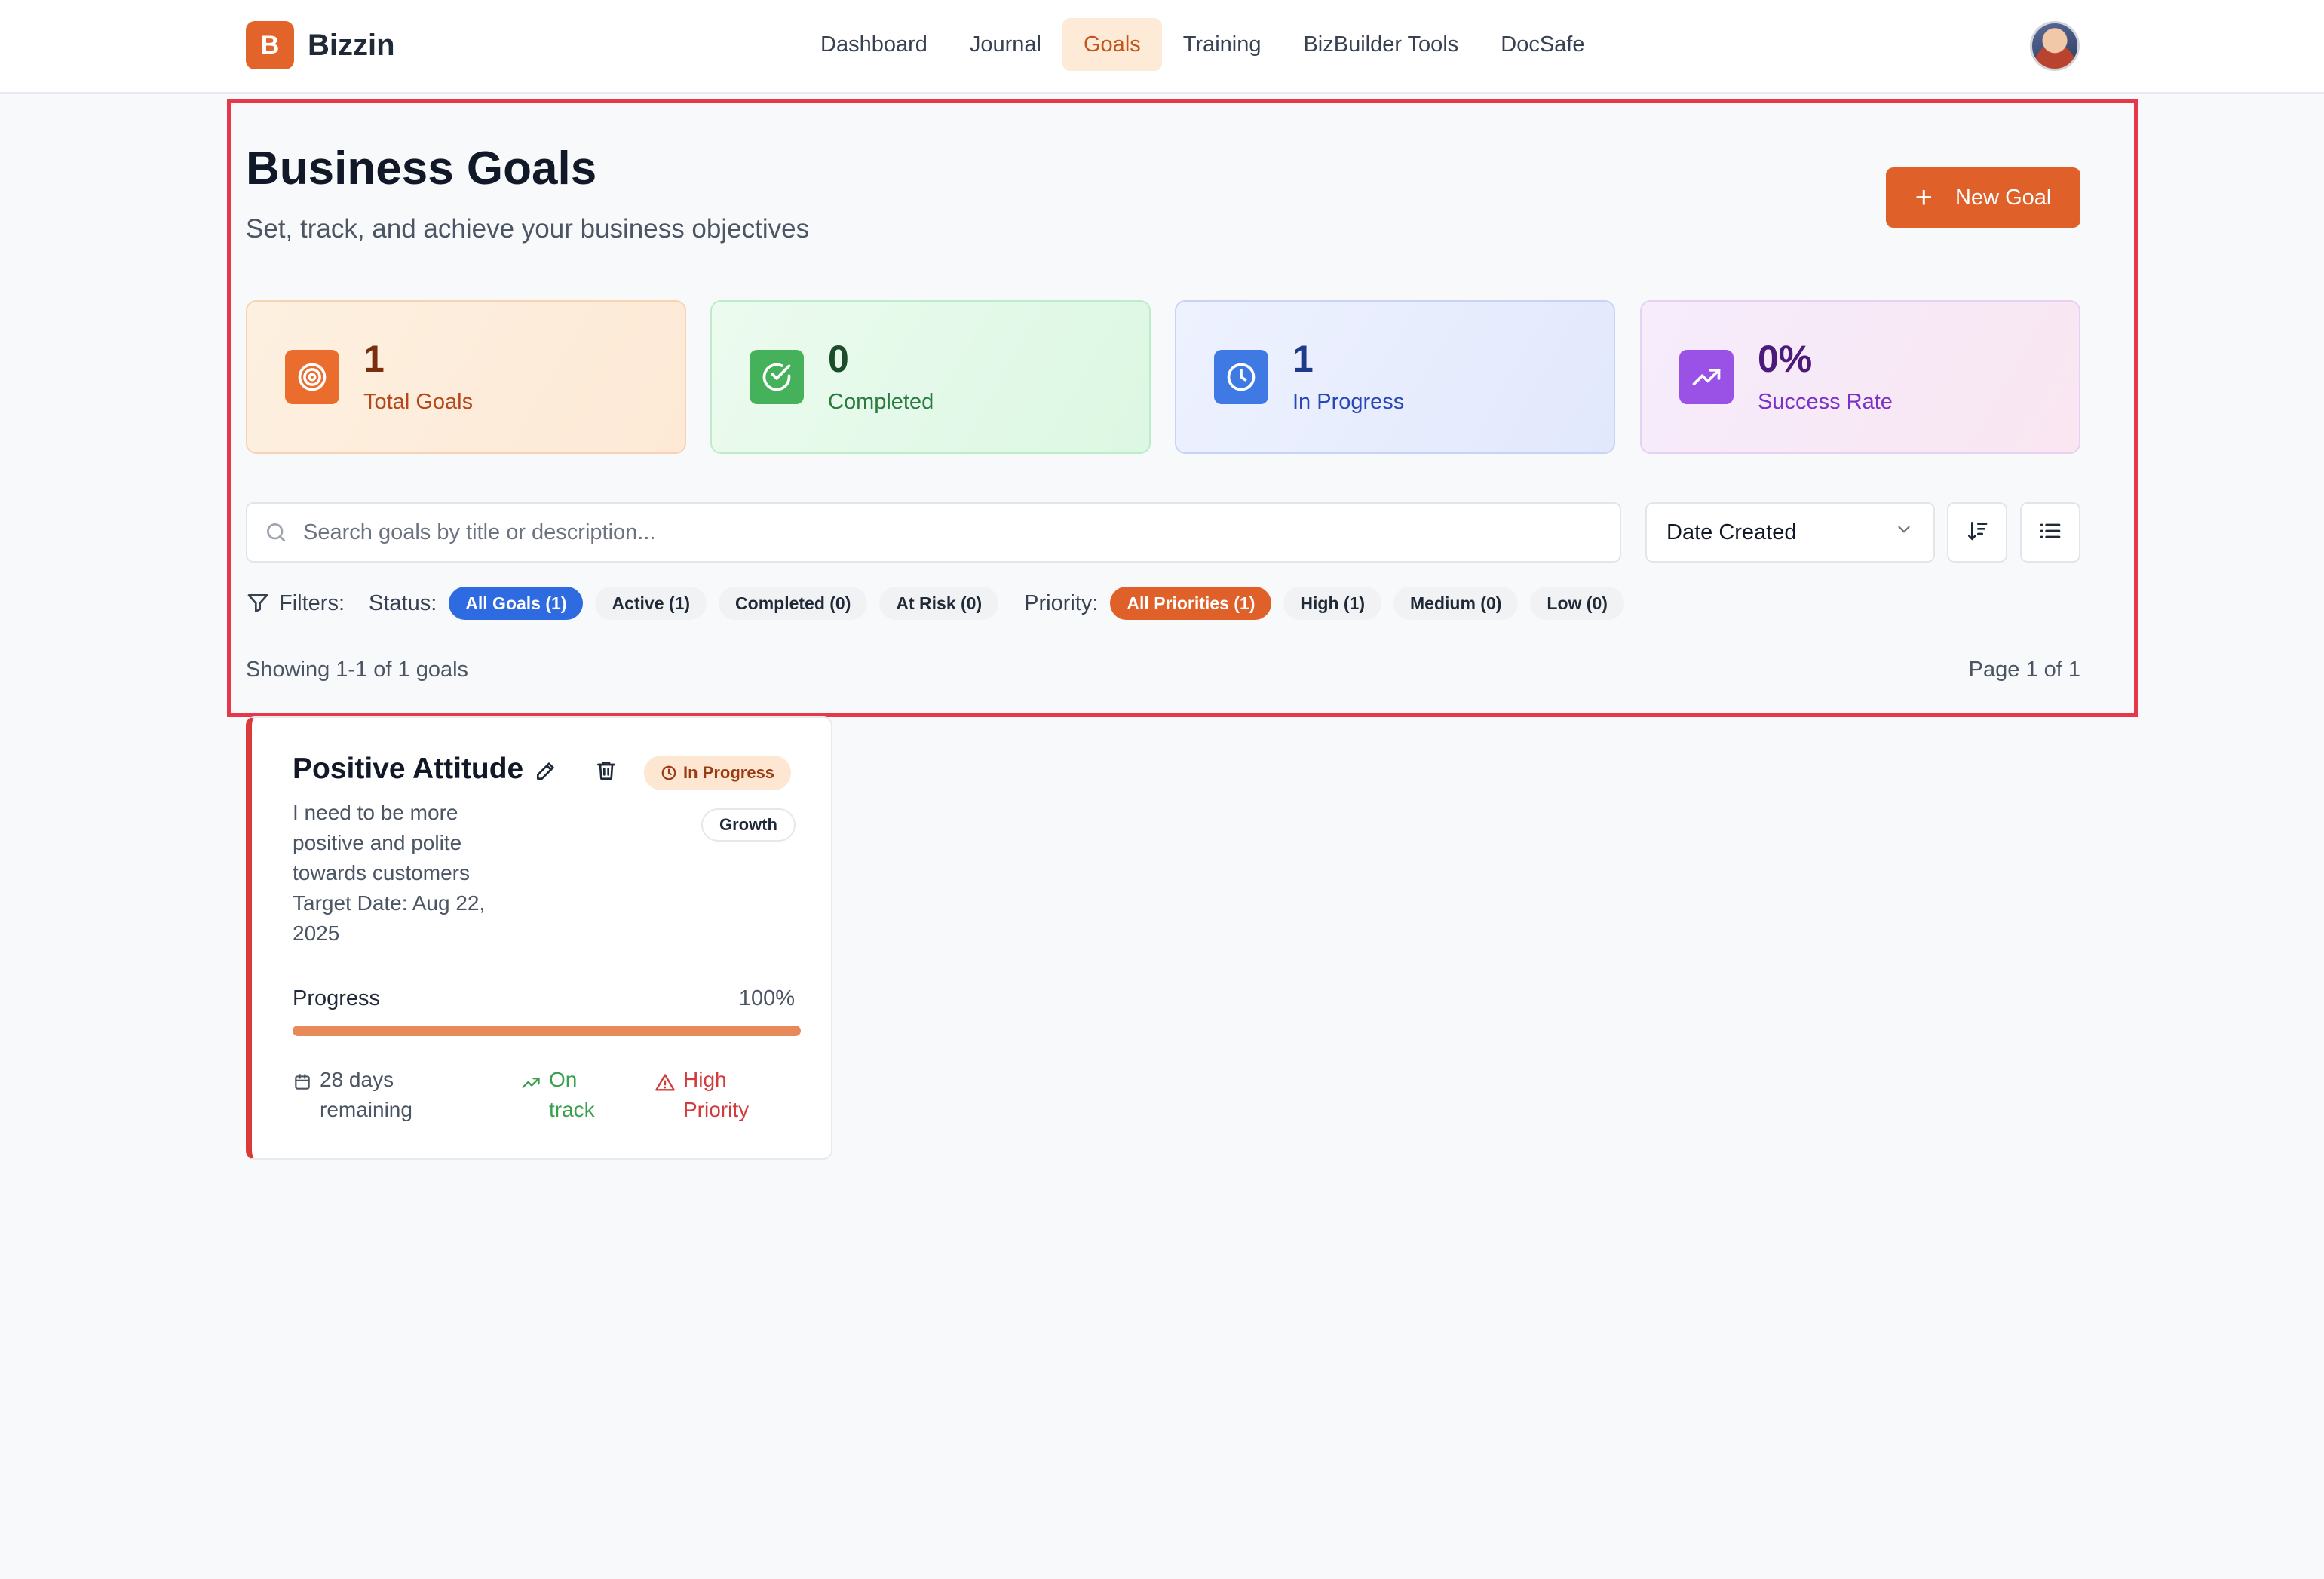 The height and width of the screenshot is (1579, 2324). Describe the element at coordinates (258, 603) in the screenshot. I see `filter-icon` at that location.